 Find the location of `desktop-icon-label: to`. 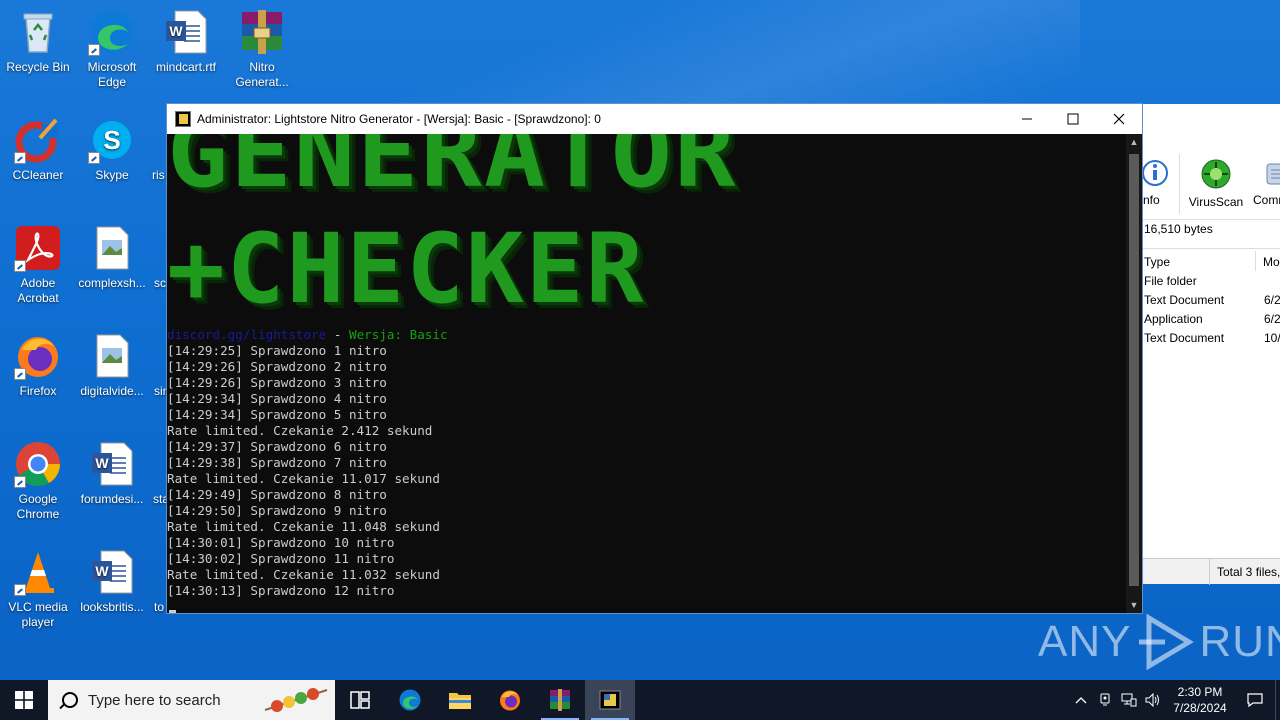

desktop-icon-label: to is located at coordinates (159, 607).